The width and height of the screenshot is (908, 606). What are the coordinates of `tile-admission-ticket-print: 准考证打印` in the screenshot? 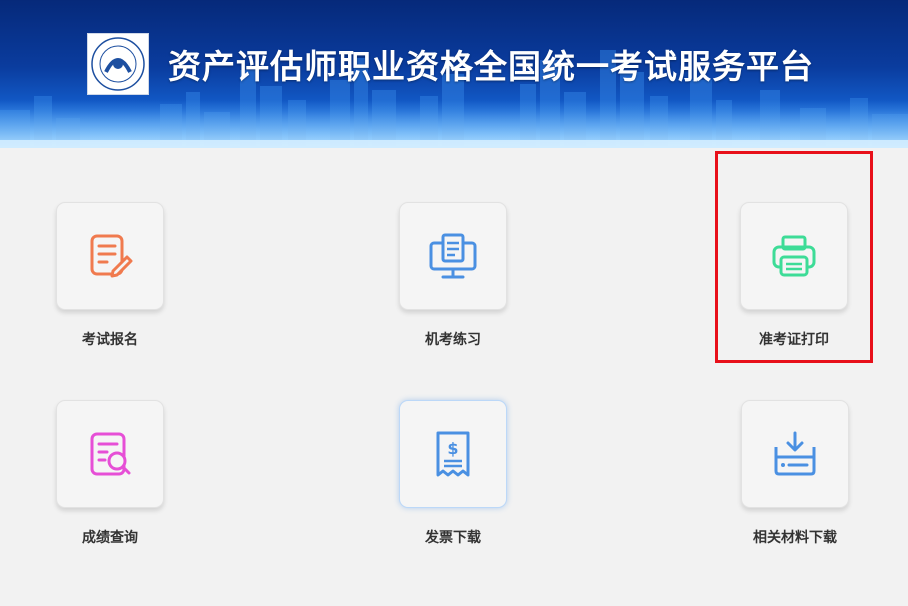 It's located at (794, 275).